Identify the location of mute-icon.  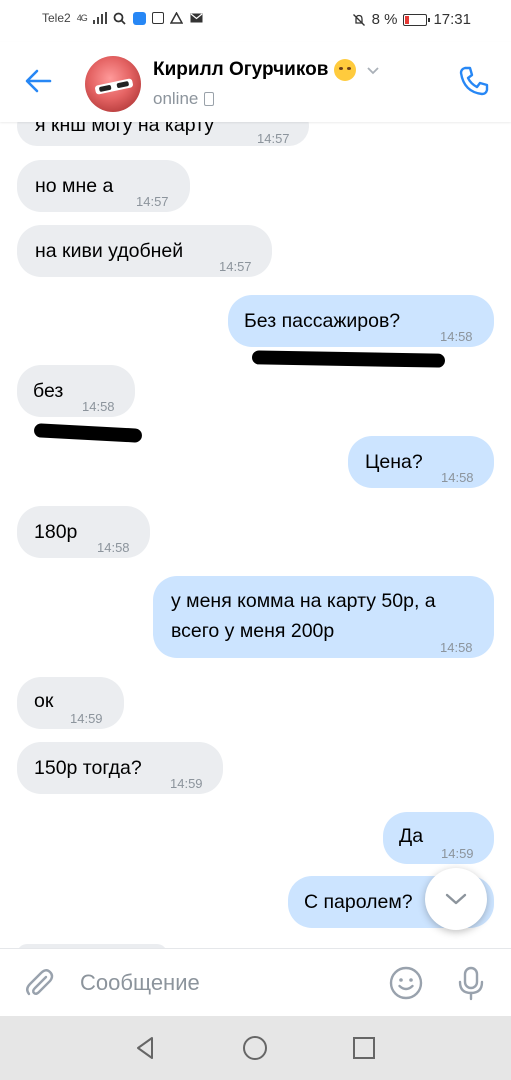
(359, 20).